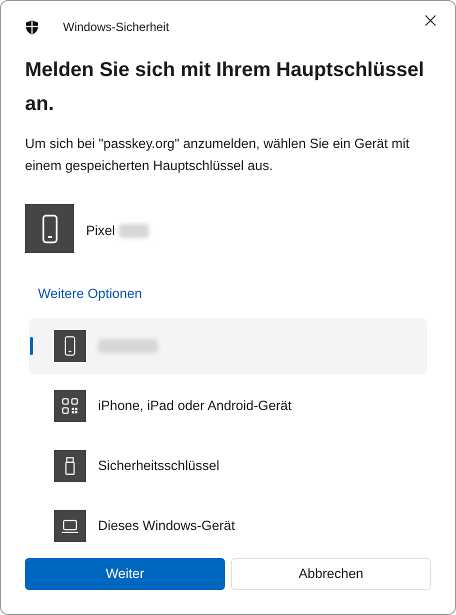  What do you see at coordinates (70, 526) in the screenshot?
I see `laptop-icon` at bounding box center [70, 526].